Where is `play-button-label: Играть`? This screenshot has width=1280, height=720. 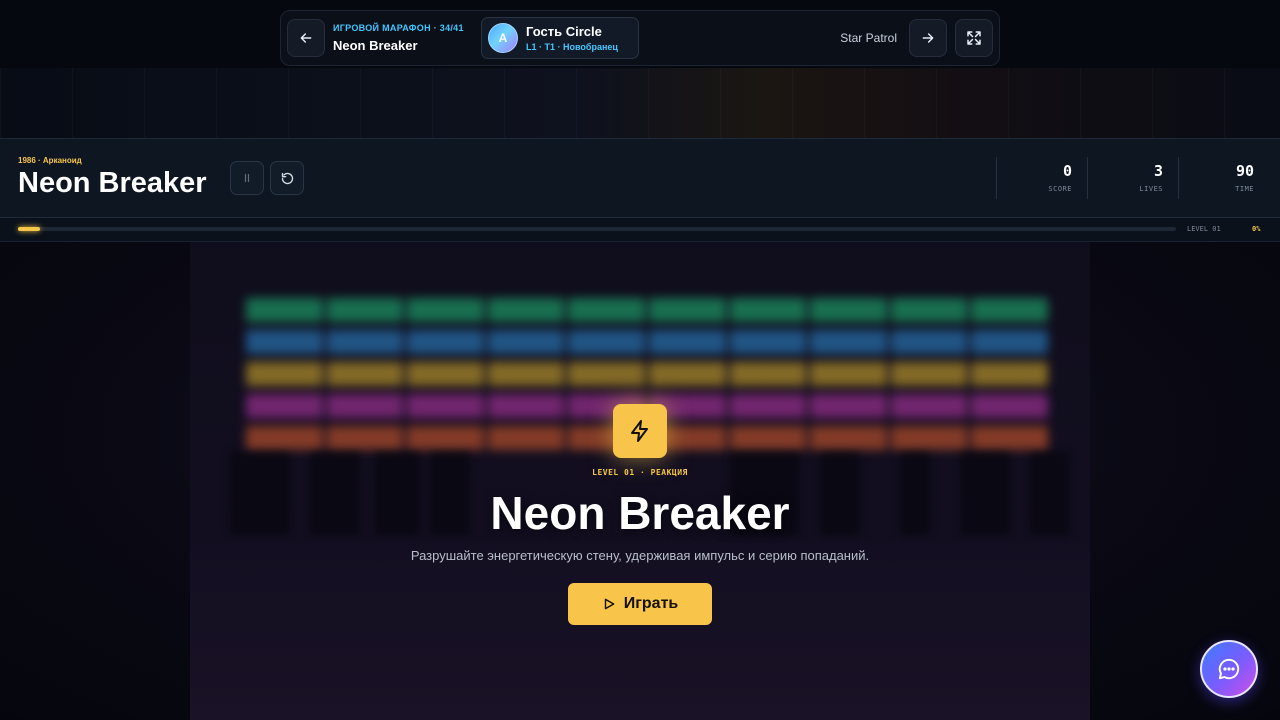
play-button-label: Играть is located at coordinates (651, 603).